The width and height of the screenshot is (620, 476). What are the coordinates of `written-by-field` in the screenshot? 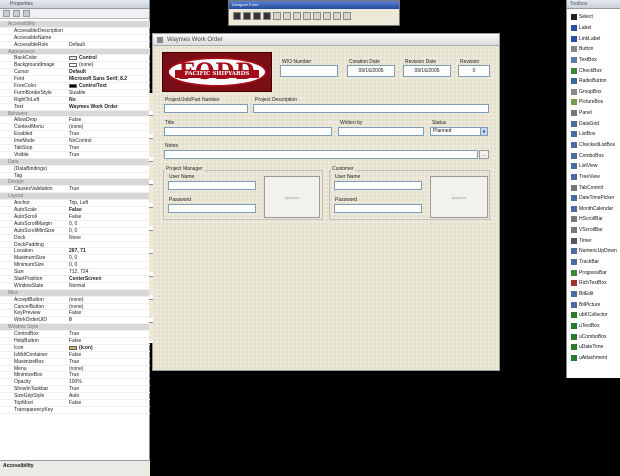 It's located at (381, 131).